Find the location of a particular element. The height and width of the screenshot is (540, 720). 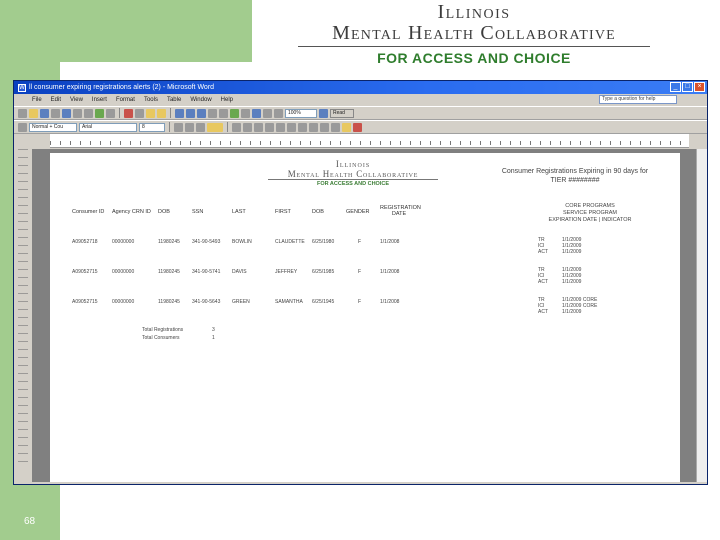

open-folder-icon is located at coordinates (33, 113).